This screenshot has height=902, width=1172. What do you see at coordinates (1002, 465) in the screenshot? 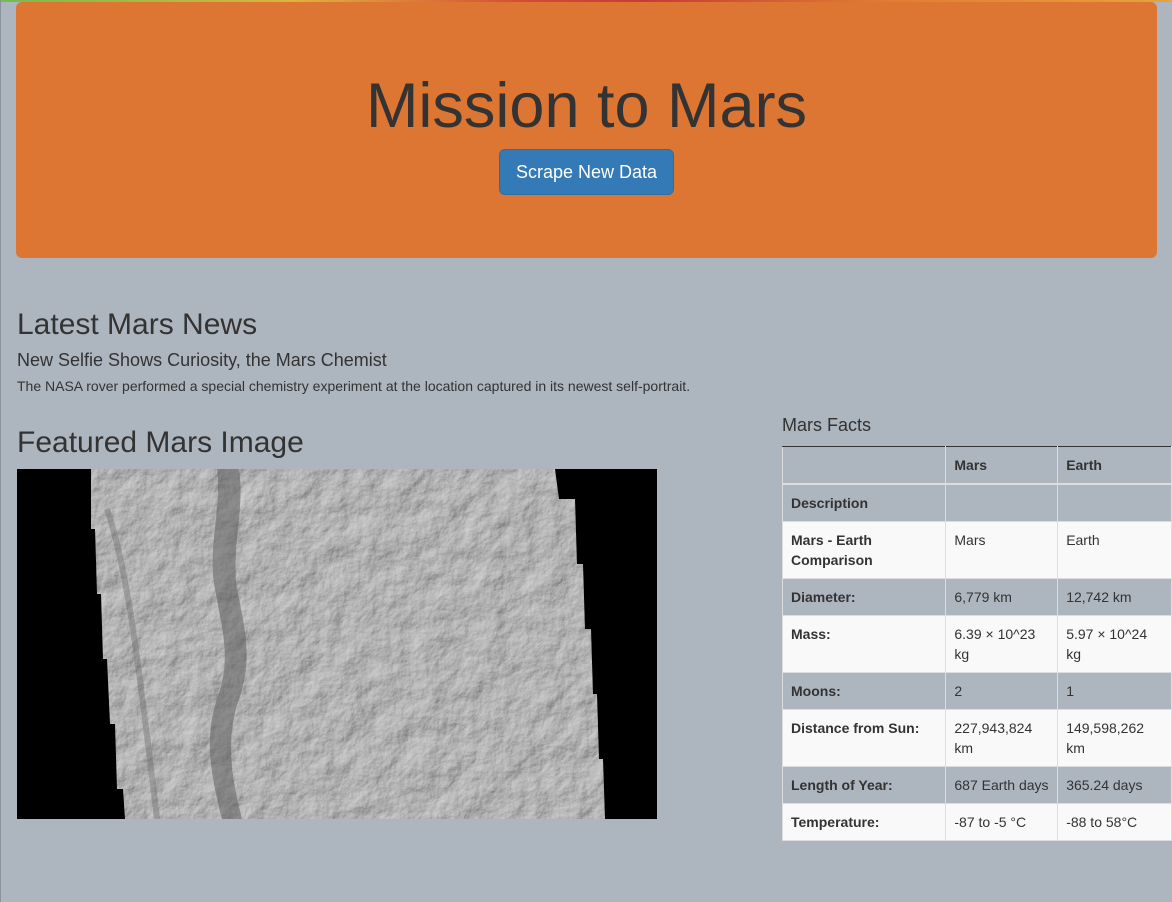
I see `table-header-cell: Mars` at bounding box center [1002, 465].